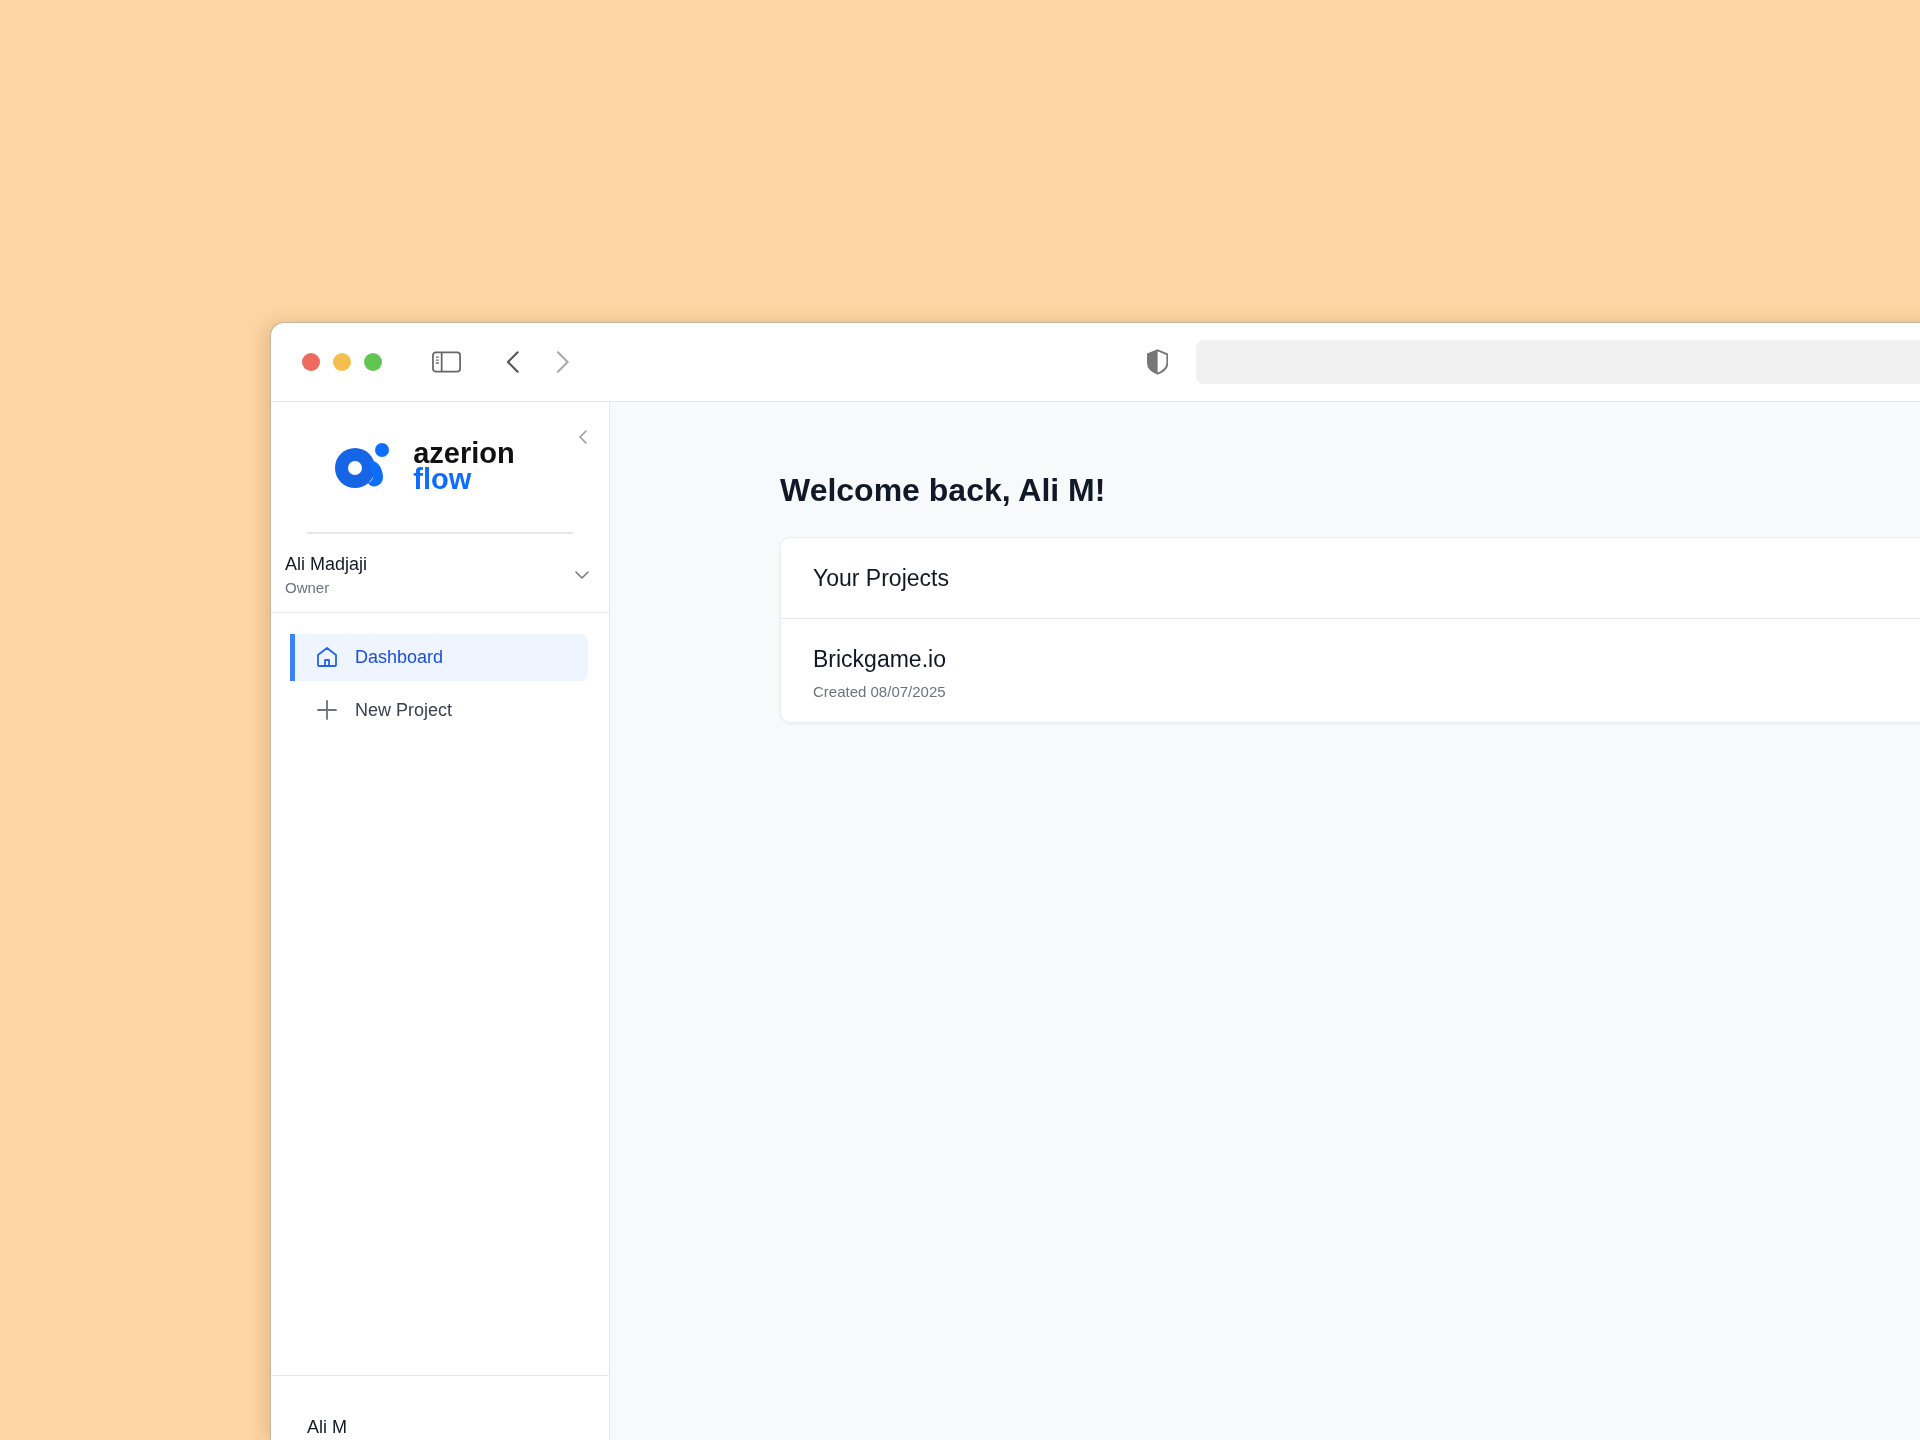 Image resolution: width=1920 pixels, height=1440 pixels. Describe the element at coordinates (327, 657) in the screenshot. I see `home-icon` at that location.